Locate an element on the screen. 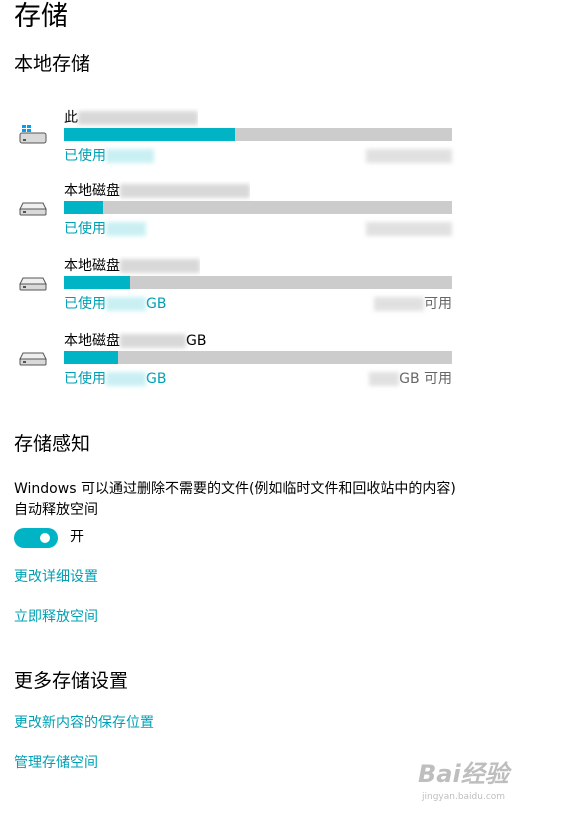 The height and width of the screenshot is (819, 570). free-label: 可用 is located at coordinates (438, 304).